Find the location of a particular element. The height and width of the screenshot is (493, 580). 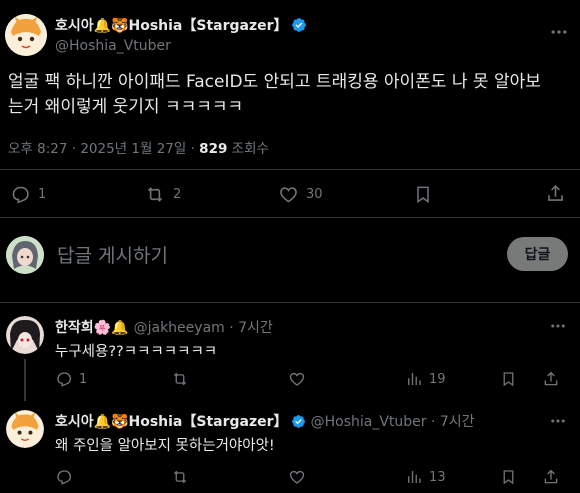

main-post-handle: @Hoshia_Vtuber is located at coordinates (113, 46).